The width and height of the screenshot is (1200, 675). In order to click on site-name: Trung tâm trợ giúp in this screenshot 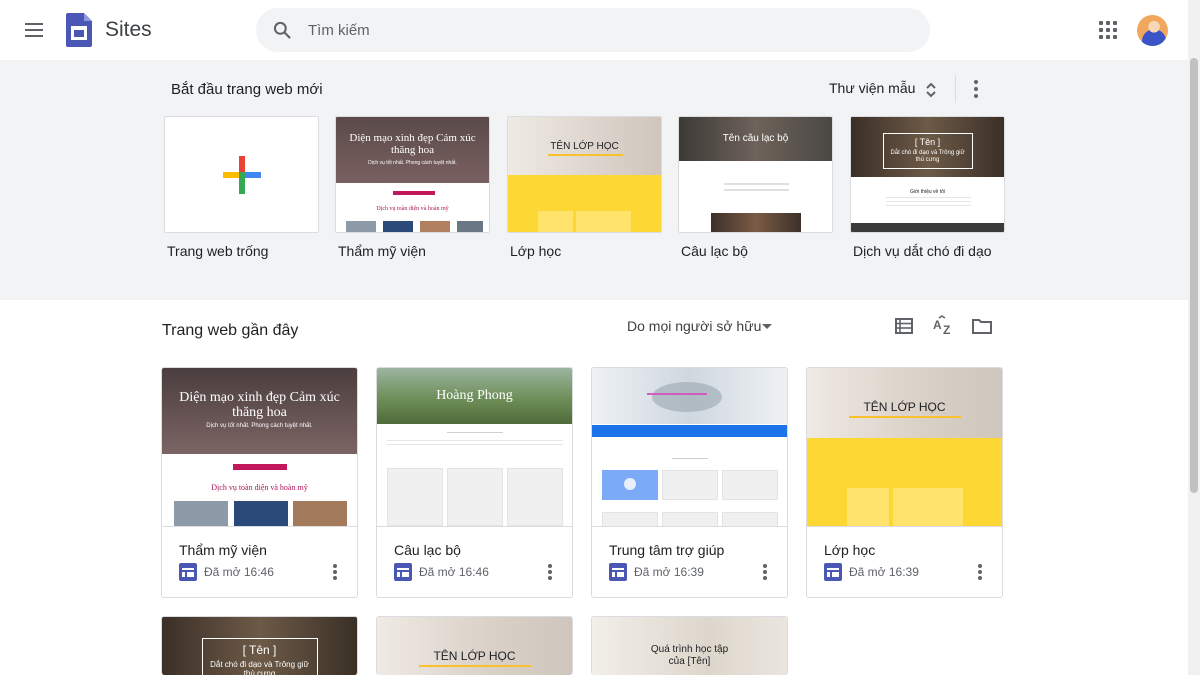, I will do `click(667, 550)`.